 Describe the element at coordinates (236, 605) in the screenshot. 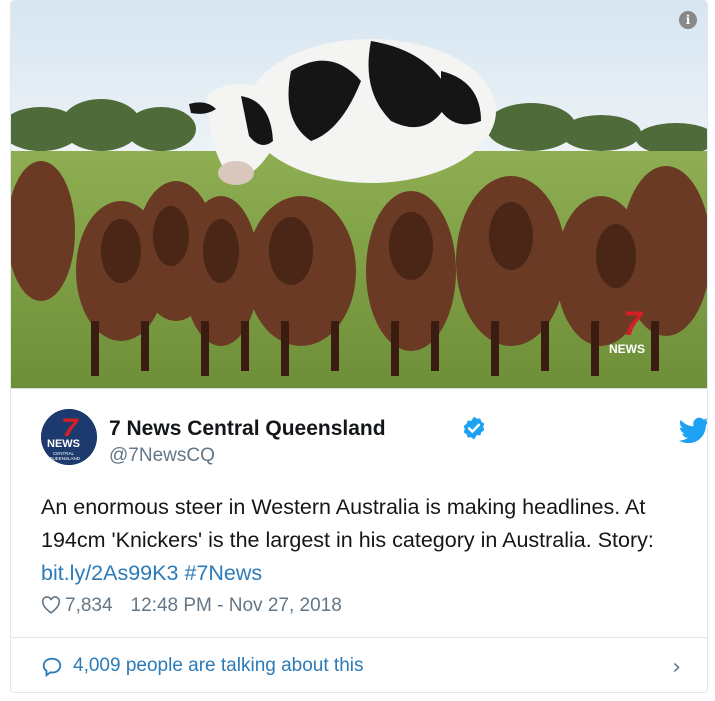

I see `tweet-timestamp: 12:48 PM - Nov 27, 2018` at that location.